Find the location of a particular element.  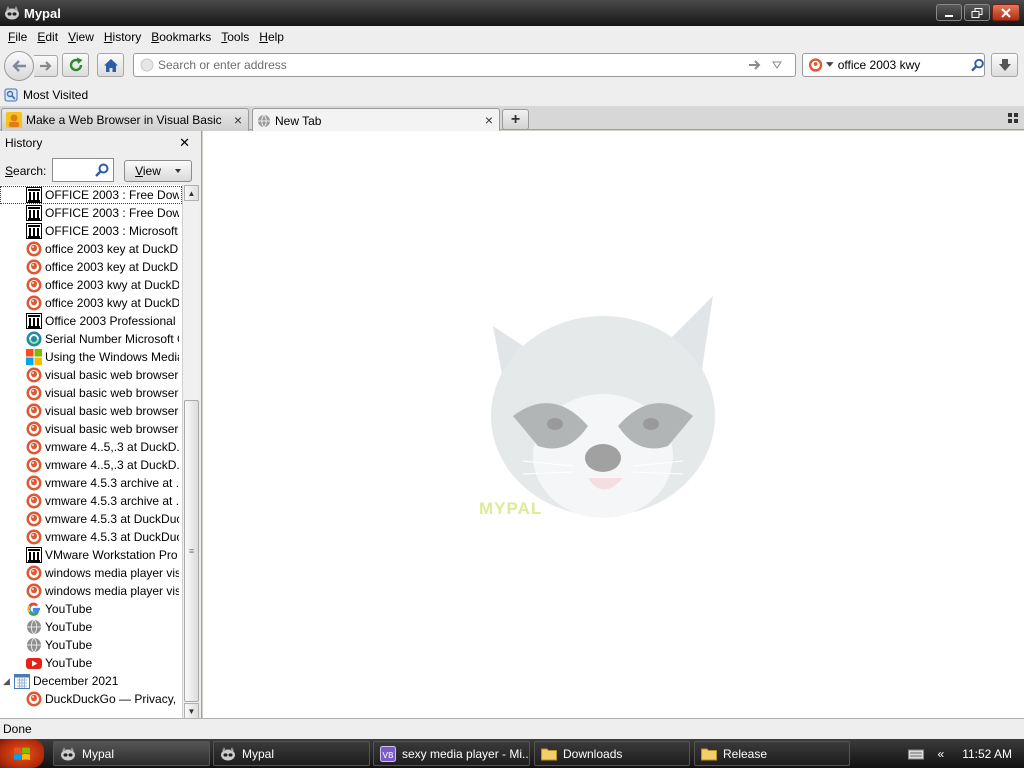

close-icon is located at coordinates (1006, 12).